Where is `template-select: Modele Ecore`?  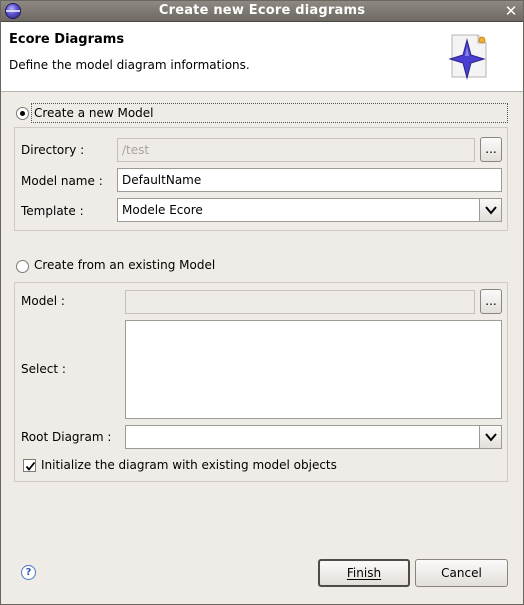
template-select: Modele Ecore is located at coordinates (309, 210).